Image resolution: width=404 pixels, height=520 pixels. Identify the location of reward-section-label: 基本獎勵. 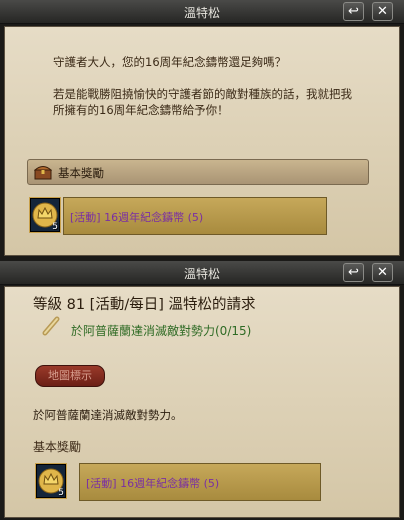
(81, 173).